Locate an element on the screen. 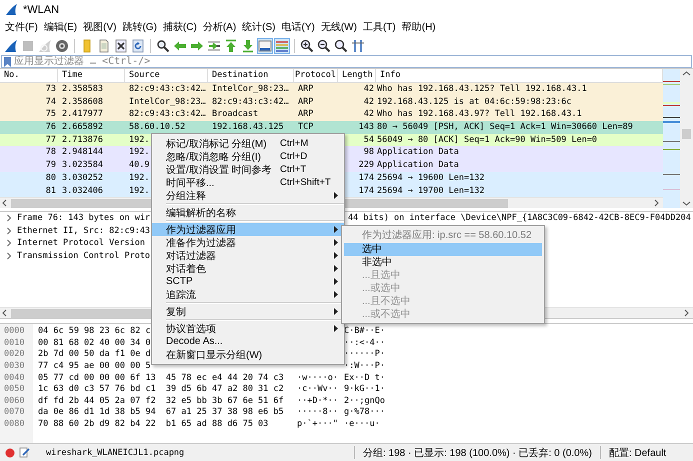 This screenshot has width=693, height=461. table-cell: 73 is located at coordinates (51, 89).